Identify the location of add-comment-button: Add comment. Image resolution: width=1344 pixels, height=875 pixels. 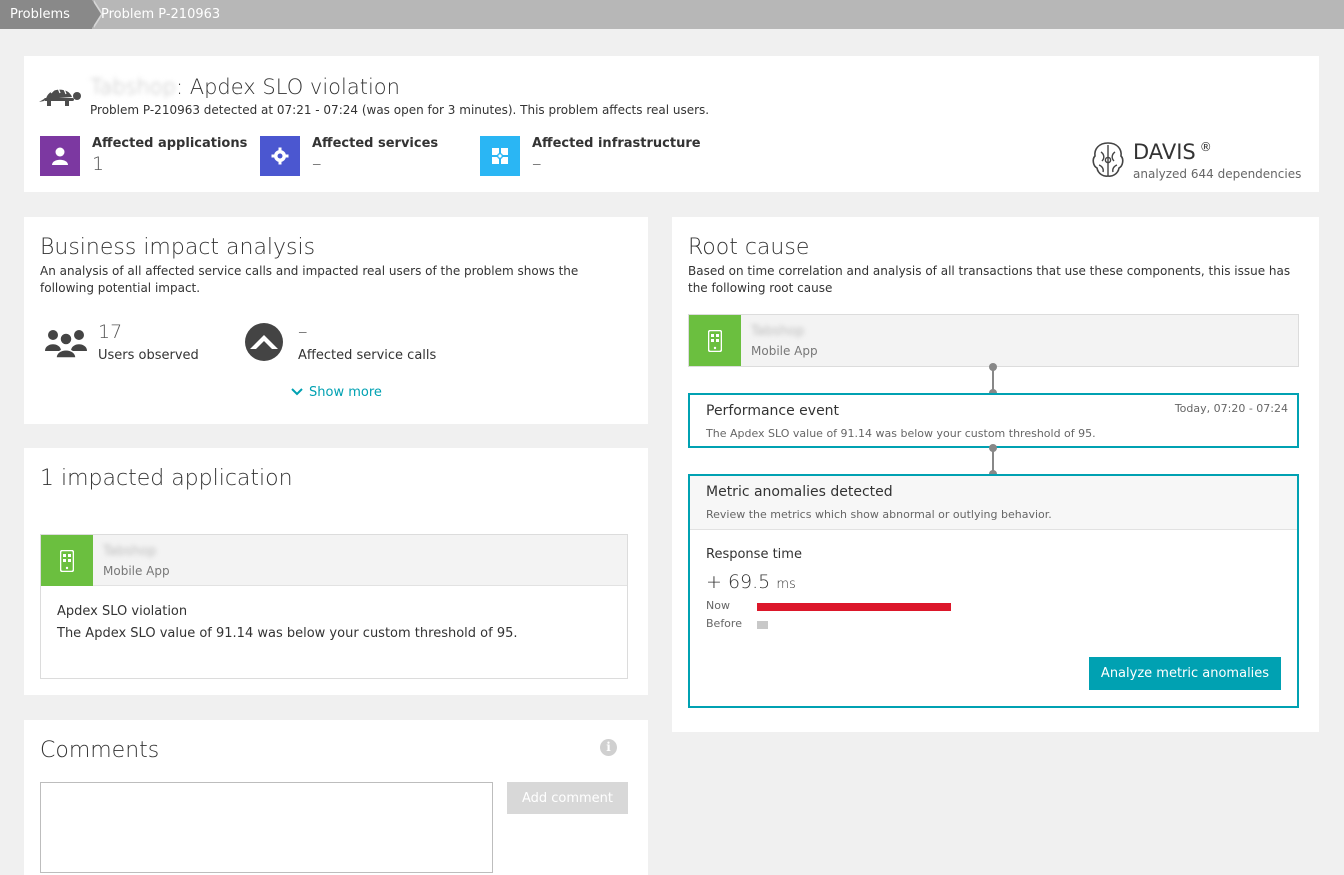
(567, 798).